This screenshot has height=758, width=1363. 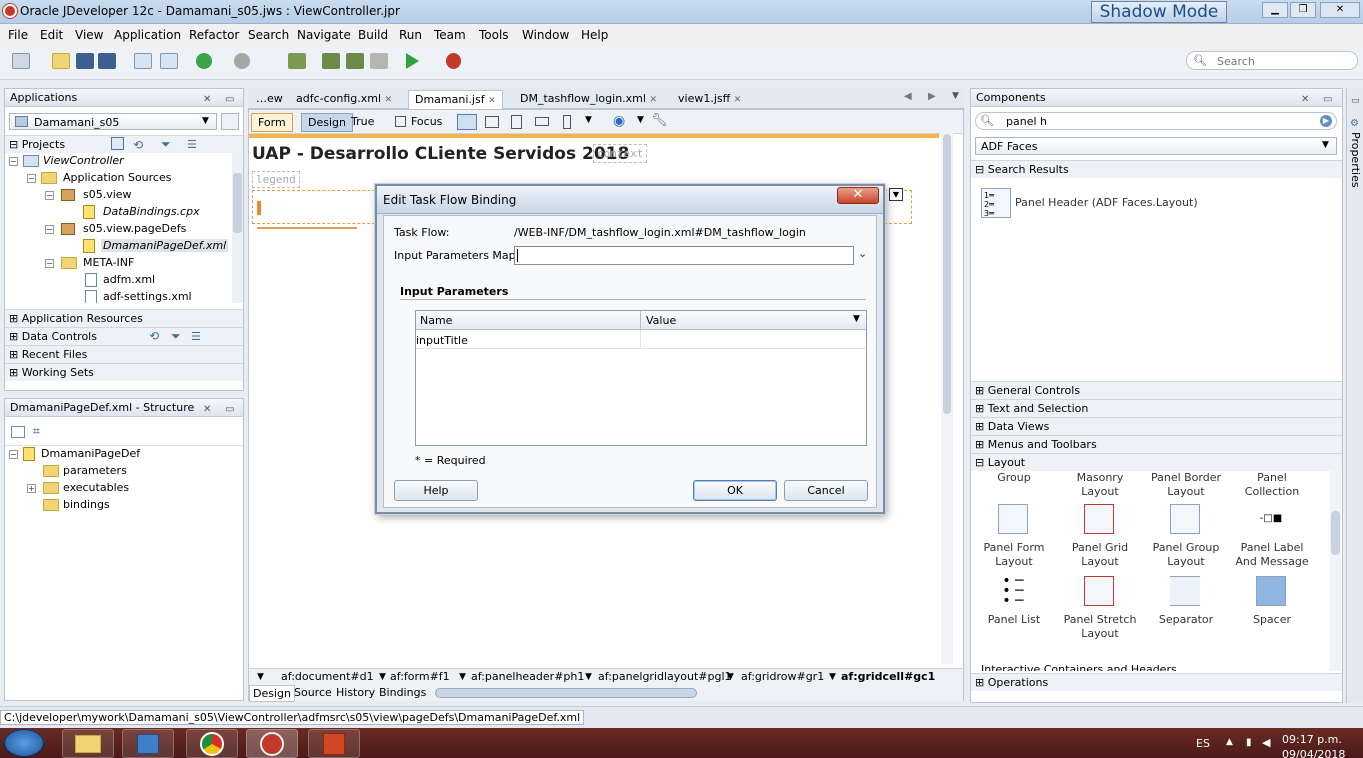 I want to click on tree-adf-settings-xml: adf-settings.xml, so click(x=147, y=296).